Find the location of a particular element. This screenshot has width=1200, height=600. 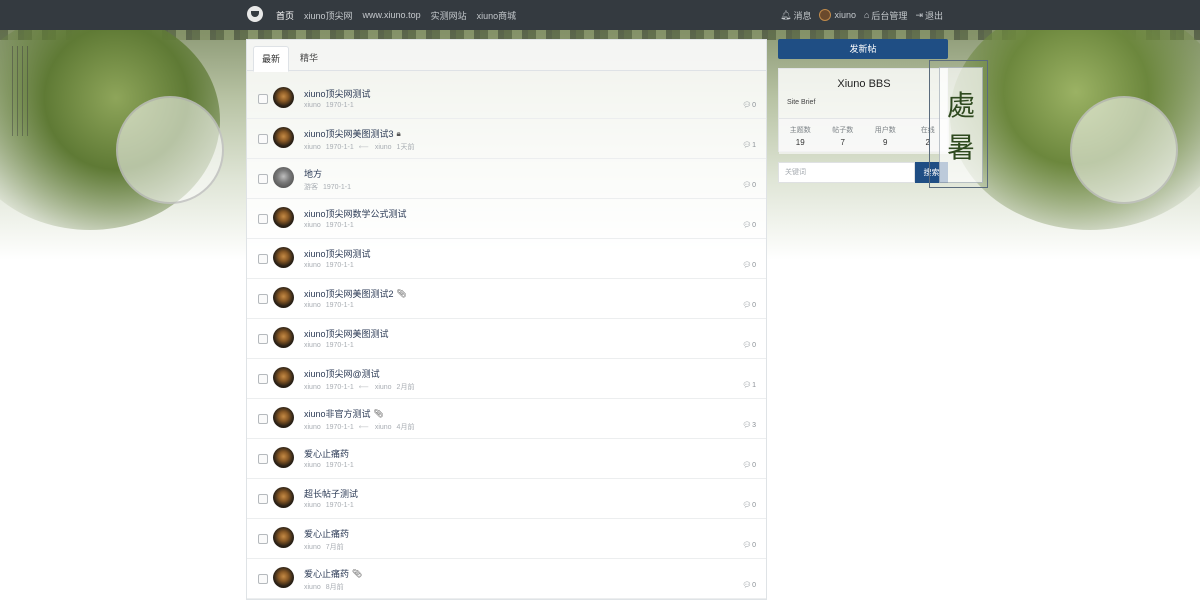

nav-link-home: 首页 is located at coordinates (285, 15).